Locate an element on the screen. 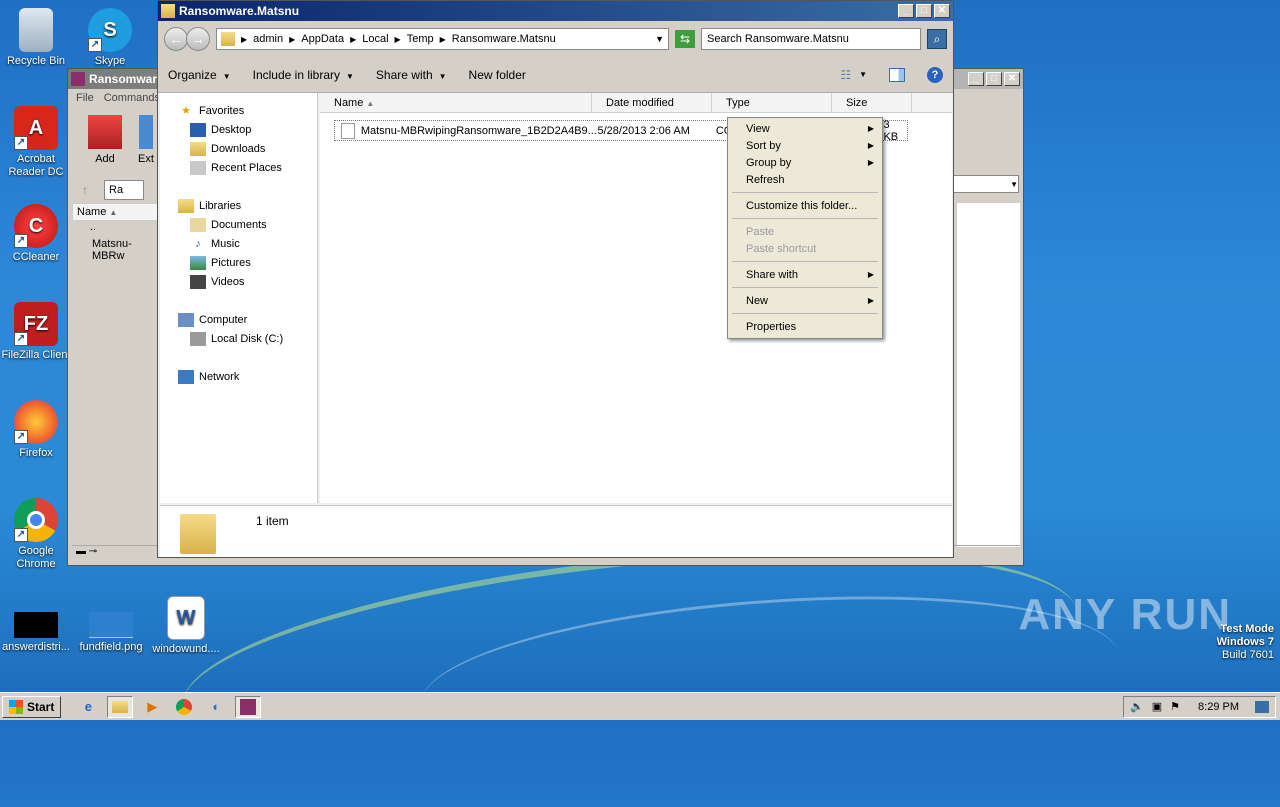 The image size is (1280, 807). menu-item-view: View ▶ is located at coordinates (805, 128).